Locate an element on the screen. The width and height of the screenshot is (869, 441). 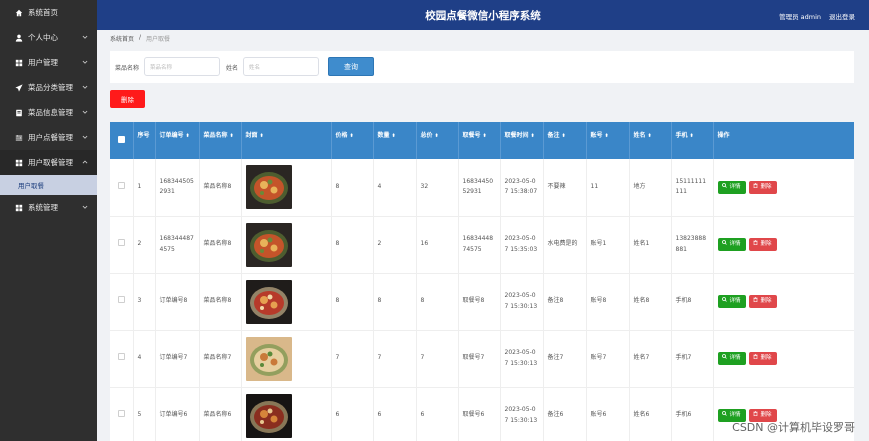
column-header-13: 手机 ⬍ is located at coordinates (692, 140).